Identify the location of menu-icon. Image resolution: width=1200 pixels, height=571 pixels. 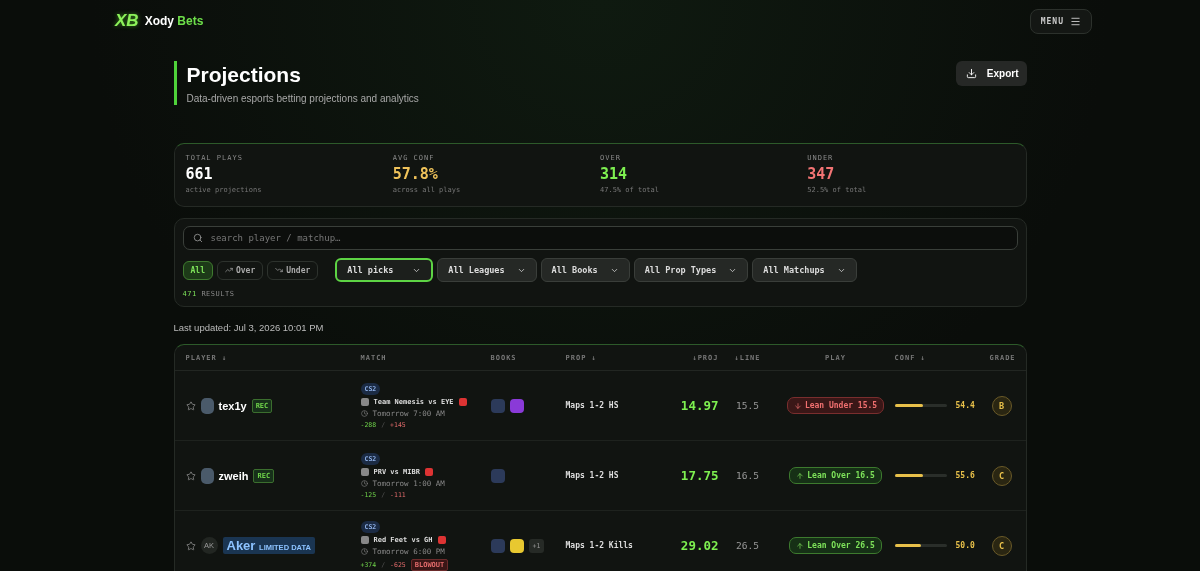
(1075, 21).